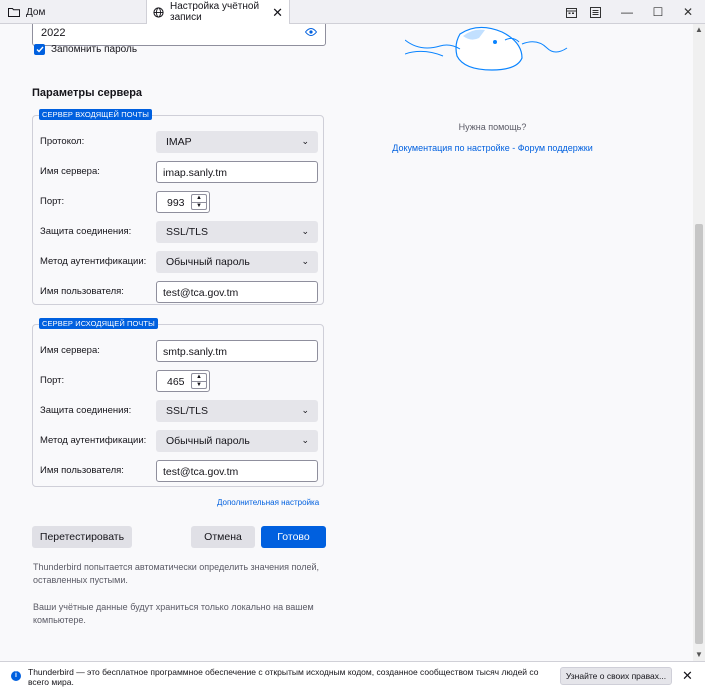 This screenshot has height=688, width=705. I want to click on cancel-button: Отмена, so click(223, 537).